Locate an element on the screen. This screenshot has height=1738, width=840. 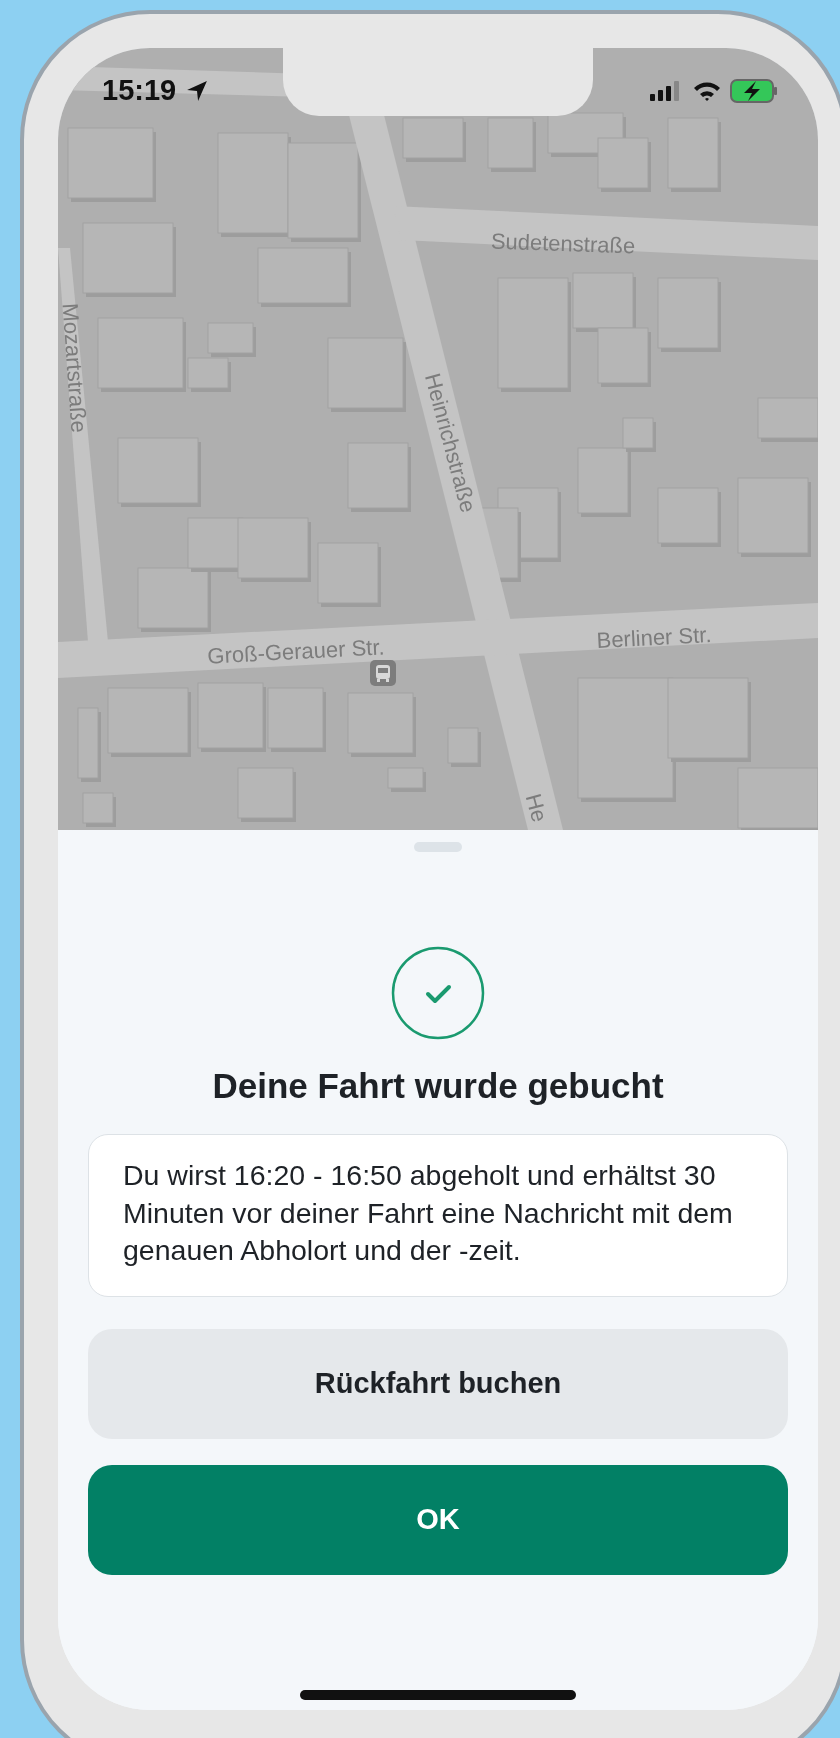
street-label: Groß-Gerauer Str. is located at coordinates (296, 652).